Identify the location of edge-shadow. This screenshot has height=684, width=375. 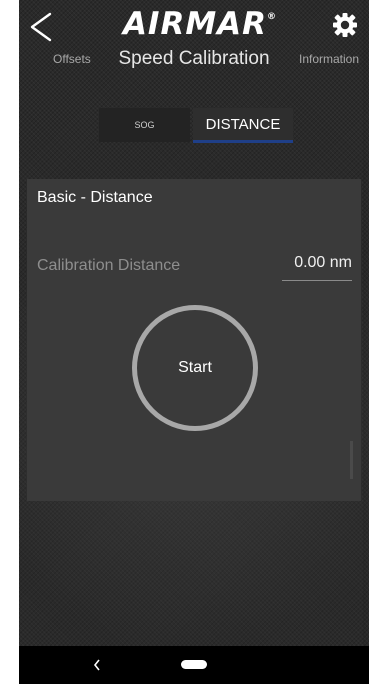
(366, 342).